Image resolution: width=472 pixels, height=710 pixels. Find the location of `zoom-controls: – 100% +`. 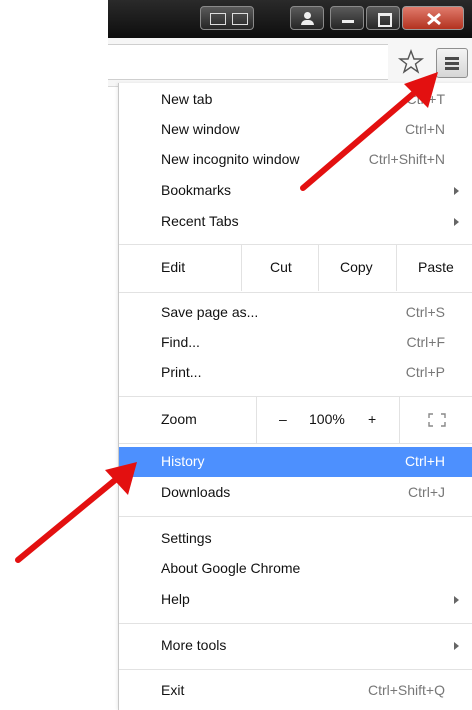

zoom-controls: – 100% + is located at coordinates (327, 420).